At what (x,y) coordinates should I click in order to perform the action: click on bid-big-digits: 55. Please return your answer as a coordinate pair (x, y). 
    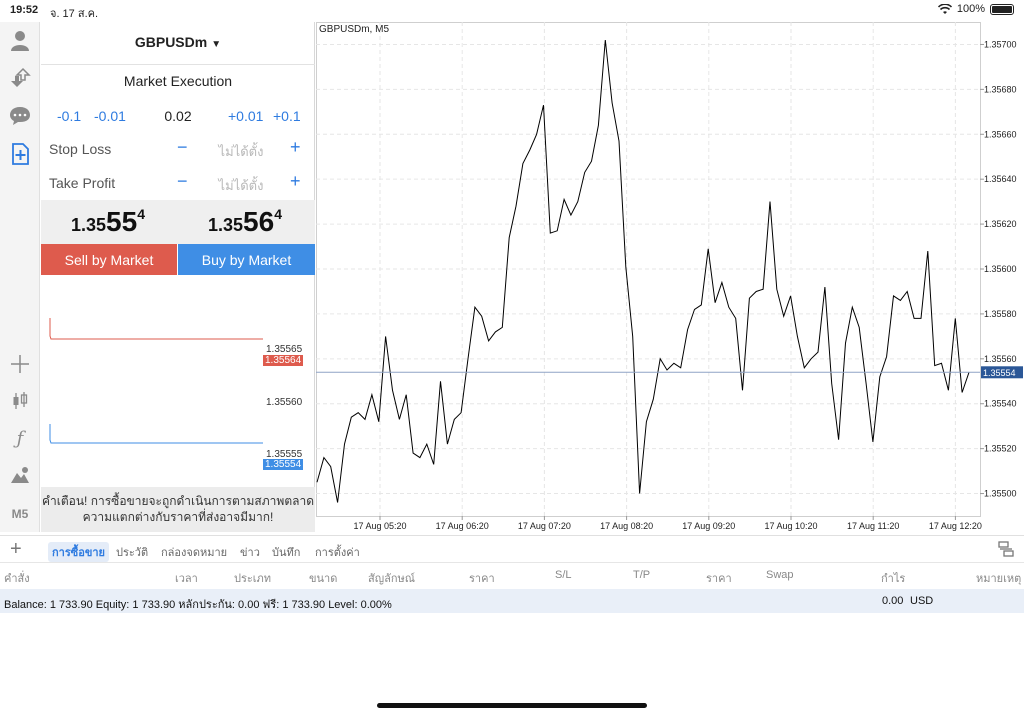
    Looking at the image, I should click on (122, 221).